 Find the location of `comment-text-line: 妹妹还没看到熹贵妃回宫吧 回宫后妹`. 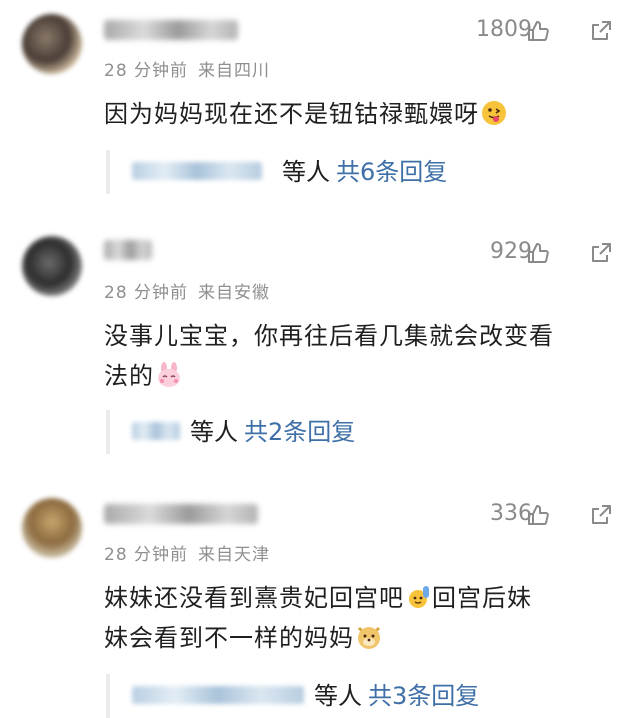

comment-text-line: 妹妹还没看到熹贵妃回宫吧 回宫后妹 is located at coordinates (364, 598).